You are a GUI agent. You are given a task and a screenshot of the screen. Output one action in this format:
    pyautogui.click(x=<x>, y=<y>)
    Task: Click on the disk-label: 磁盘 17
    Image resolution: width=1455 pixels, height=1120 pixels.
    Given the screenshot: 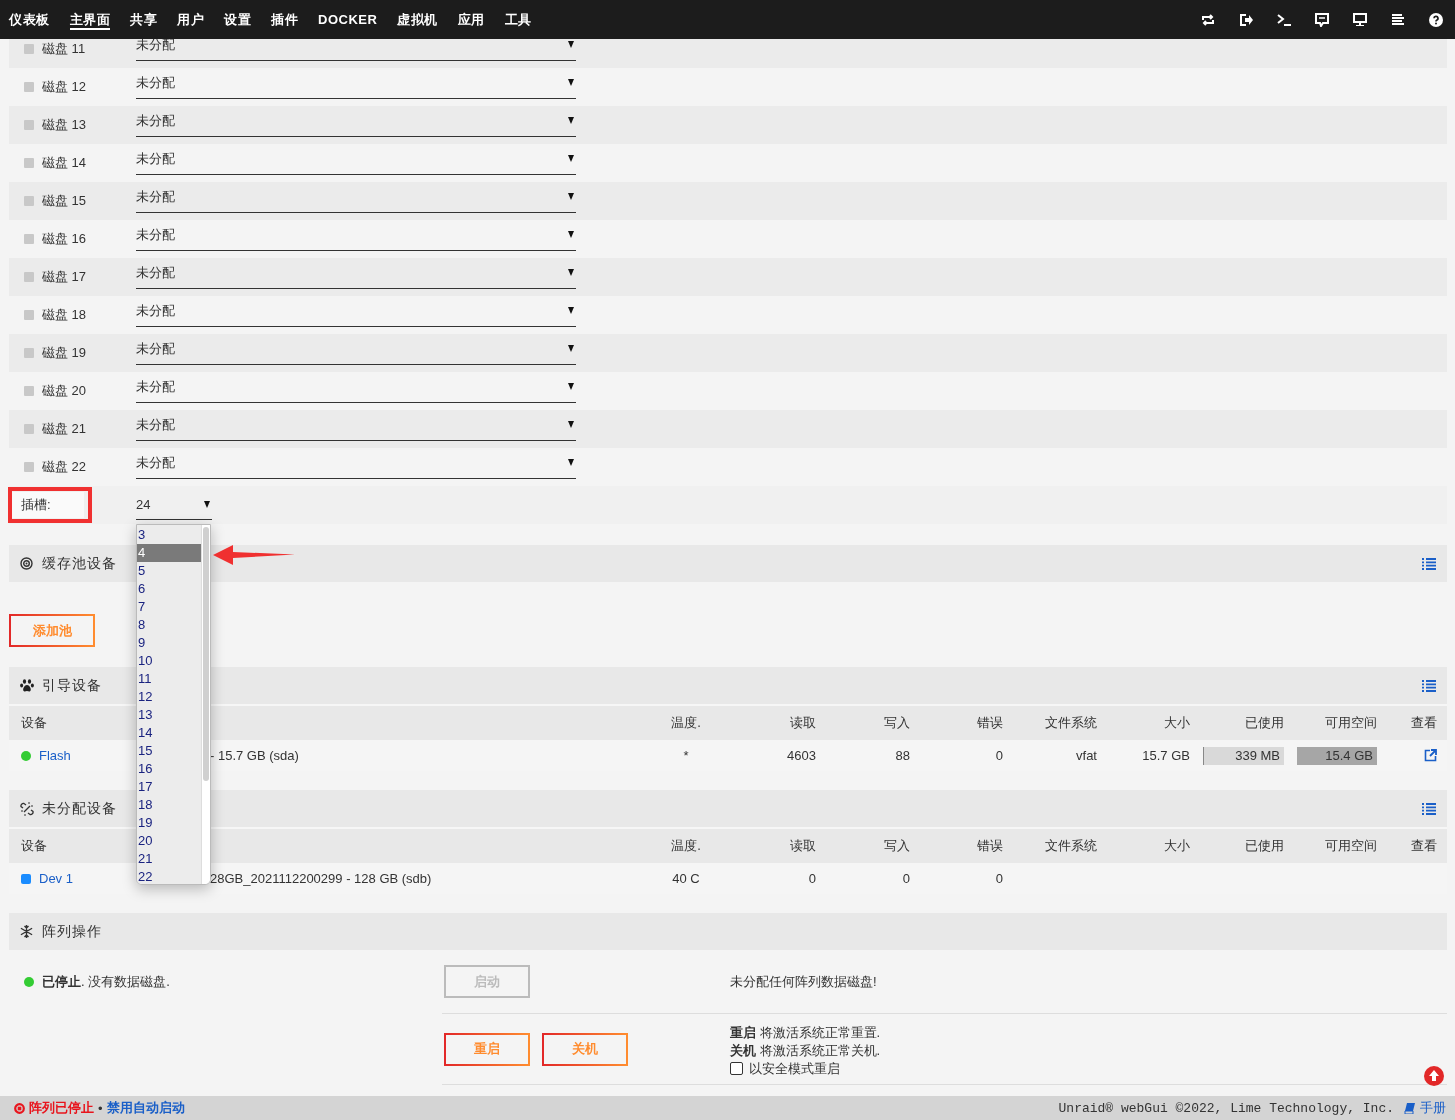 What is the action you would take?
    pyautogui.click(x=65, y=277)
    